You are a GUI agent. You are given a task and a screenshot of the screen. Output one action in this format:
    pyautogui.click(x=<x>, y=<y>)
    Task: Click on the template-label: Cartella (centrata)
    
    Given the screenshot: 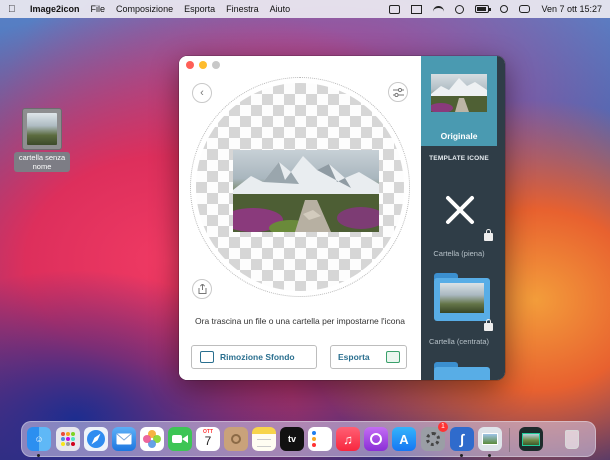 What is the action you would take?
    pyautogui.click(x=459, y=341)
    